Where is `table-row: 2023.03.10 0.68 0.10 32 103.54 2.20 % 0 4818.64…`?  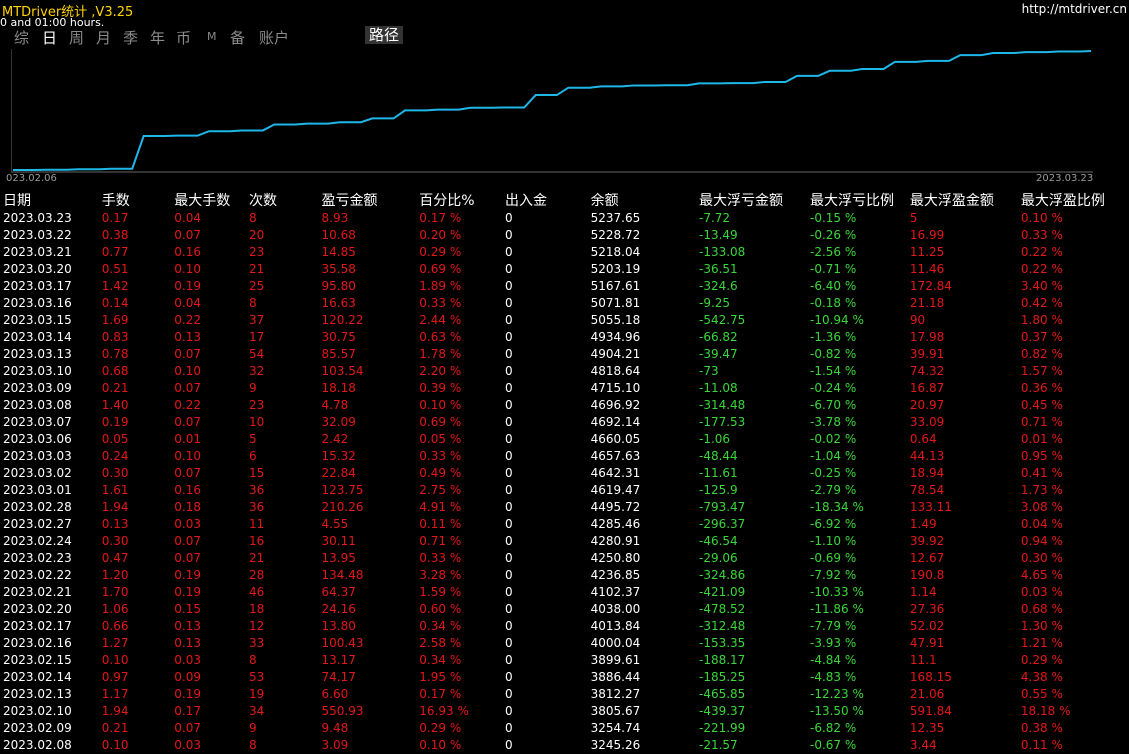 table-row: 2023.03.10 0.68 0.10 32 103.54 2.20 % 0 4818.64… is located at coordinates (564, 371).